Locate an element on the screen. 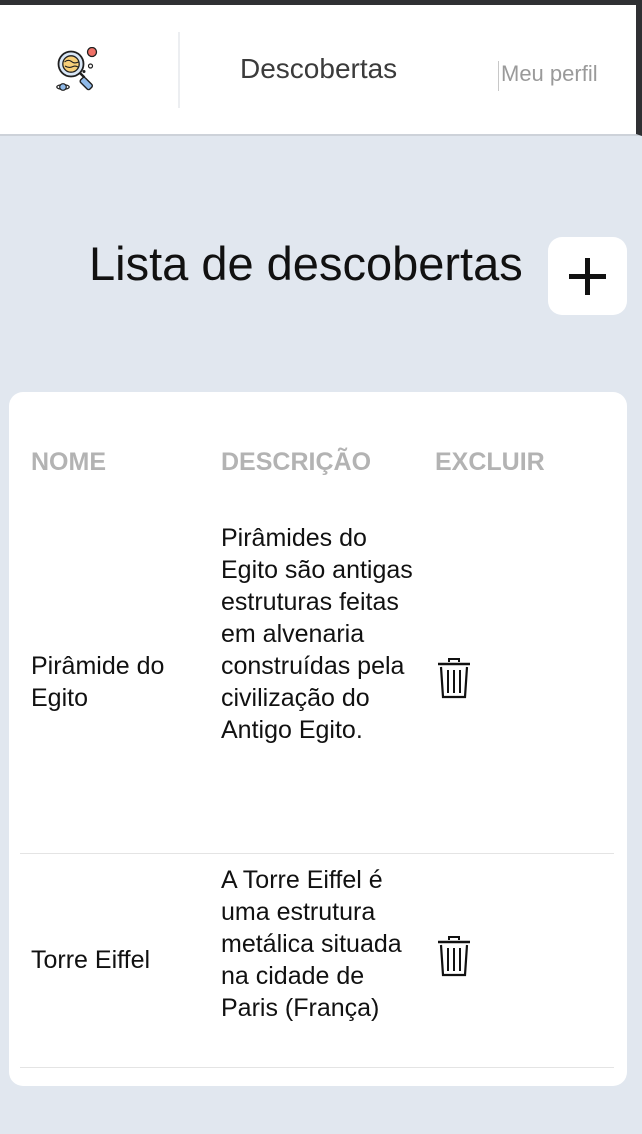 The height and width of the screenshot is (1134, 642). add-discovery-button is located at coordinates (587, 276).